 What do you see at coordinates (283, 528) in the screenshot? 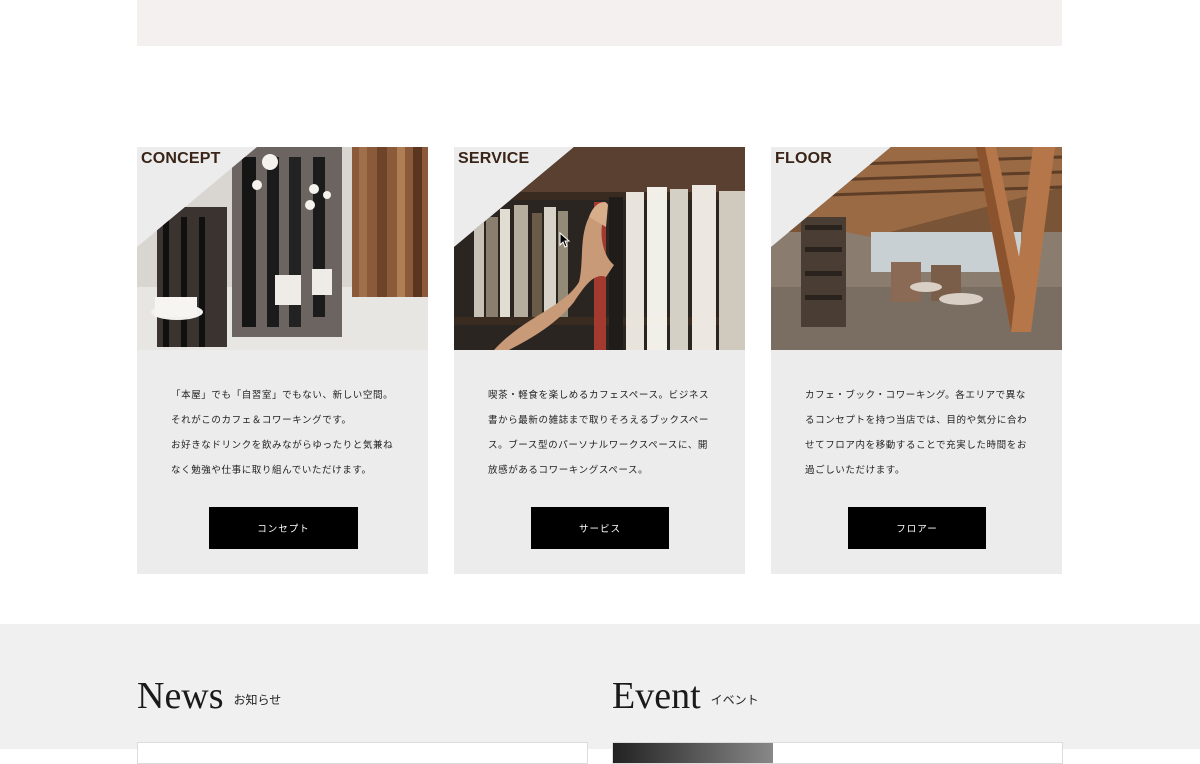
I see `concept-button: コンセプト` at bounding box center [283, 528].